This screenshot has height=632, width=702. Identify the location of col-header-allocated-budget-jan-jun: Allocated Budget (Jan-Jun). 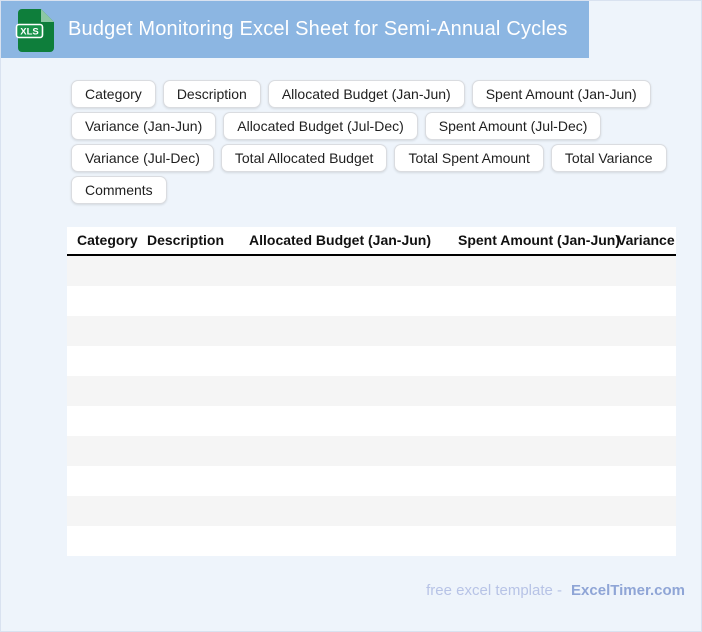
(340, 240).